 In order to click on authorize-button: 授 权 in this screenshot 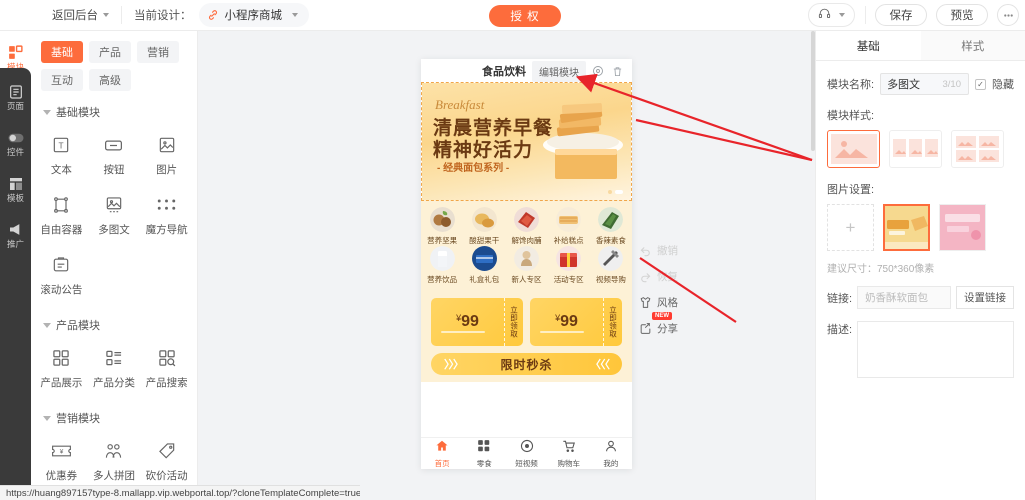, I will do `click(525, 16)`.